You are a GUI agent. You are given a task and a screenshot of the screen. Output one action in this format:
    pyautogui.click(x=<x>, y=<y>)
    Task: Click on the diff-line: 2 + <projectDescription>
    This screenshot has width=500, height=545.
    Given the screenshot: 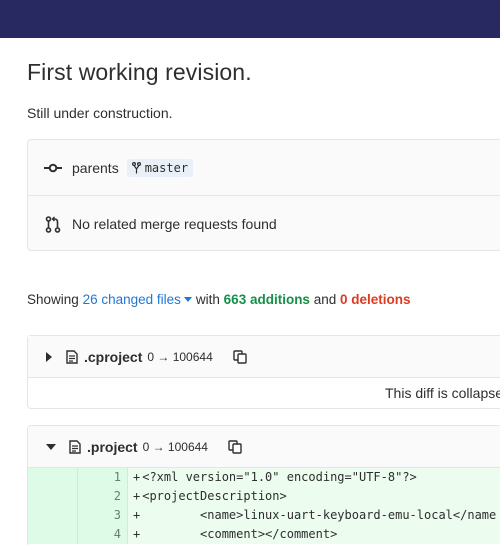 What is the action you would take?
    pyautogui.click(x=264, y=496)
    